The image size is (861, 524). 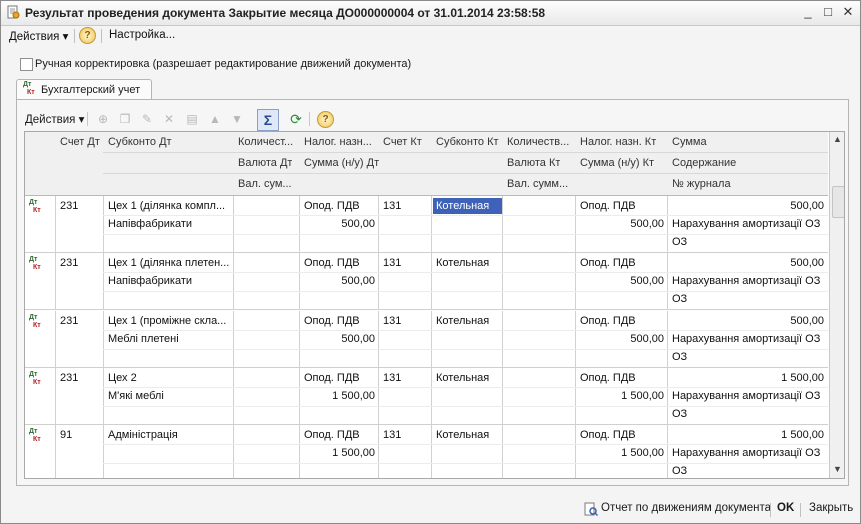 What do you see at coordinates (785, 508) in the screenshot?
I see `ok-button: OK` at bounding box center [785, 508].